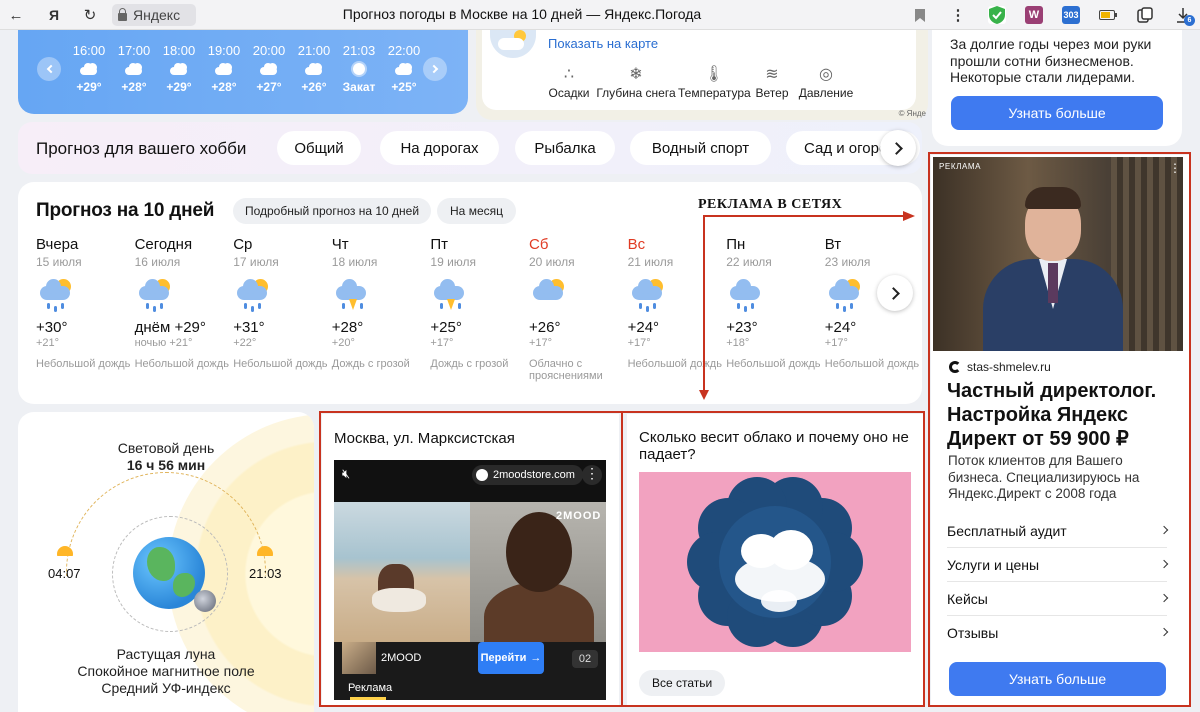  I want to click on forecast-day: Ср 17 июля +31° +22° Небольшой дождь, so click(281, 303).